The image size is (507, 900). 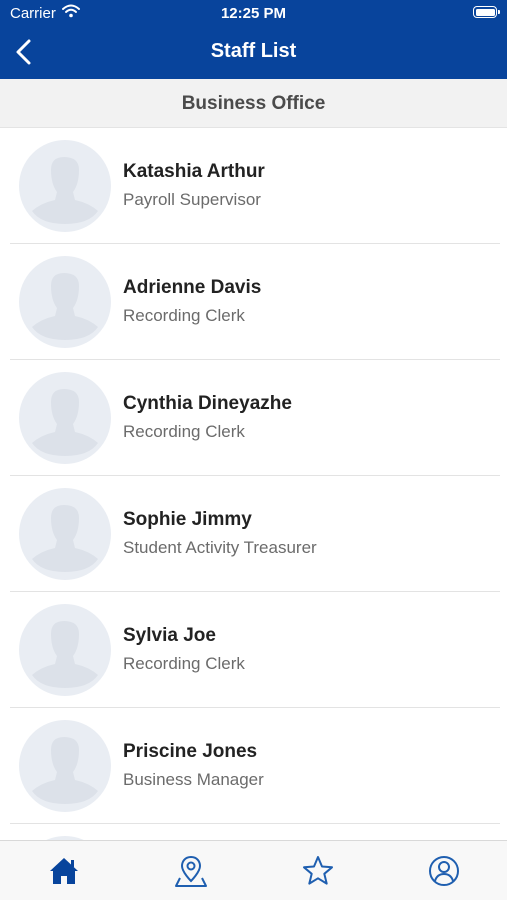 I want to click on home-icon, so click(x=64, y=871).